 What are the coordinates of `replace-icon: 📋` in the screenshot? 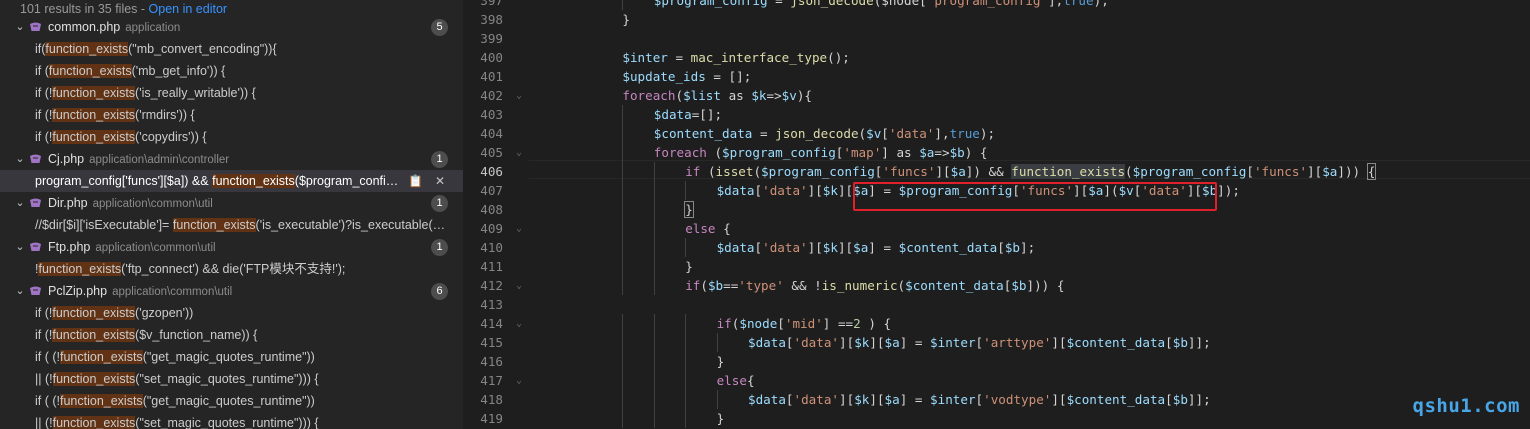 It's located at (415, 181).